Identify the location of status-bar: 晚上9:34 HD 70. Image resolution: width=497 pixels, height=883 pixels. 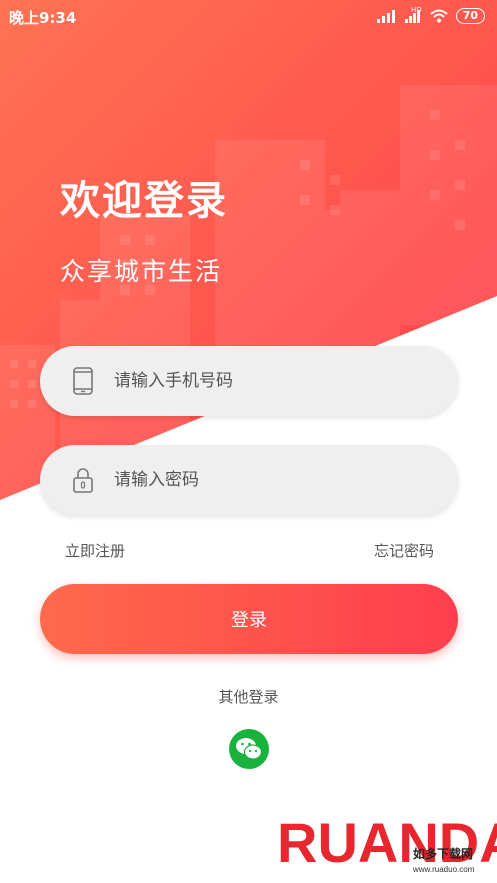
(248, 17).